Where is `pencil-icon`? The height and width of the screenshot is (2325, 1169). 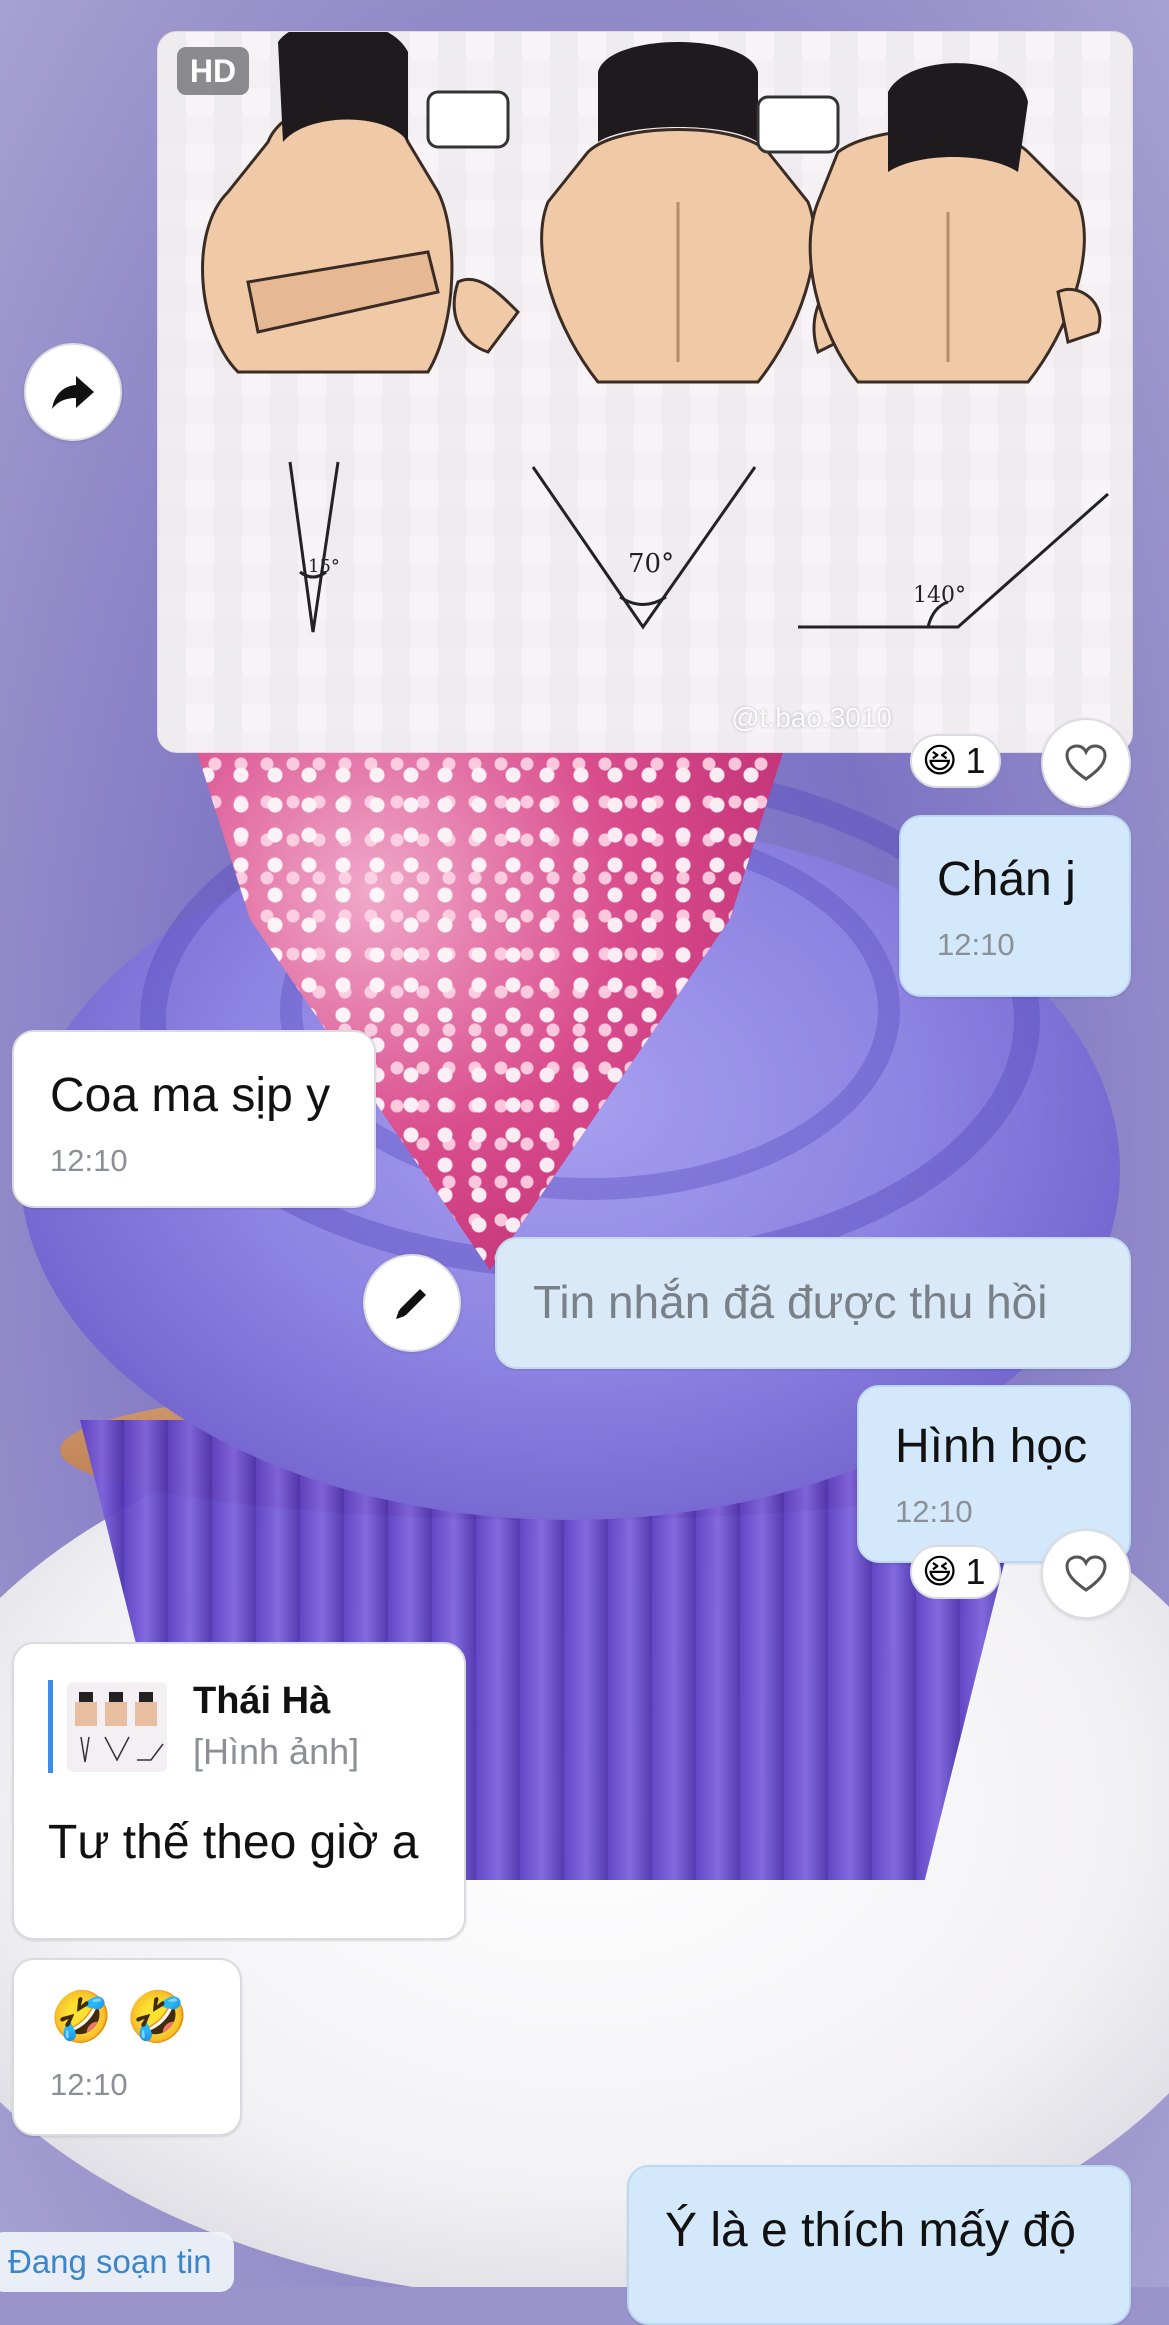
pencil-icon is located at coordinates (411, 1304).